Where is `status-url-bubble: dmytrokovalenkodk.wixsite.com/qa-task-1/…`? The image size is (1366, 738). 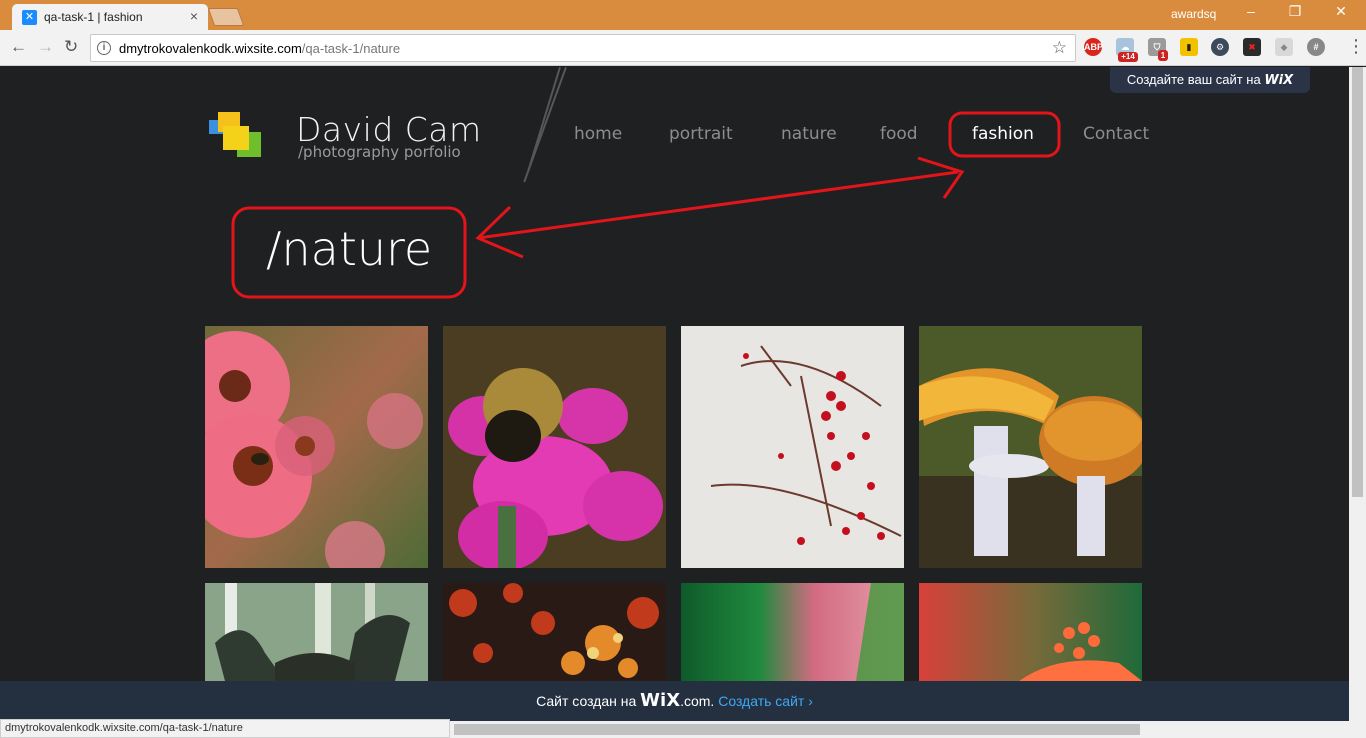 status-url-bubble: dmytrokovalenkodk.wixsite.com/qa-task-1/… is located at coordinates (225, 728).